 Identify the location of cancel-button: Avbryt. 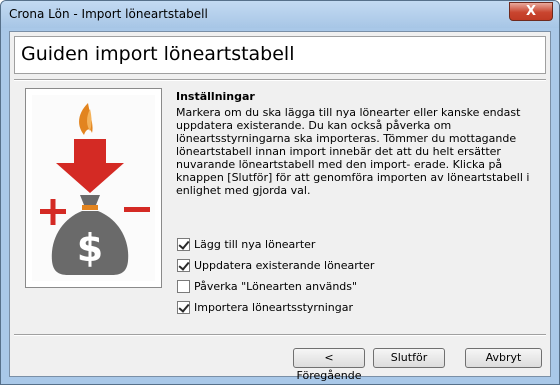
(503, 358).